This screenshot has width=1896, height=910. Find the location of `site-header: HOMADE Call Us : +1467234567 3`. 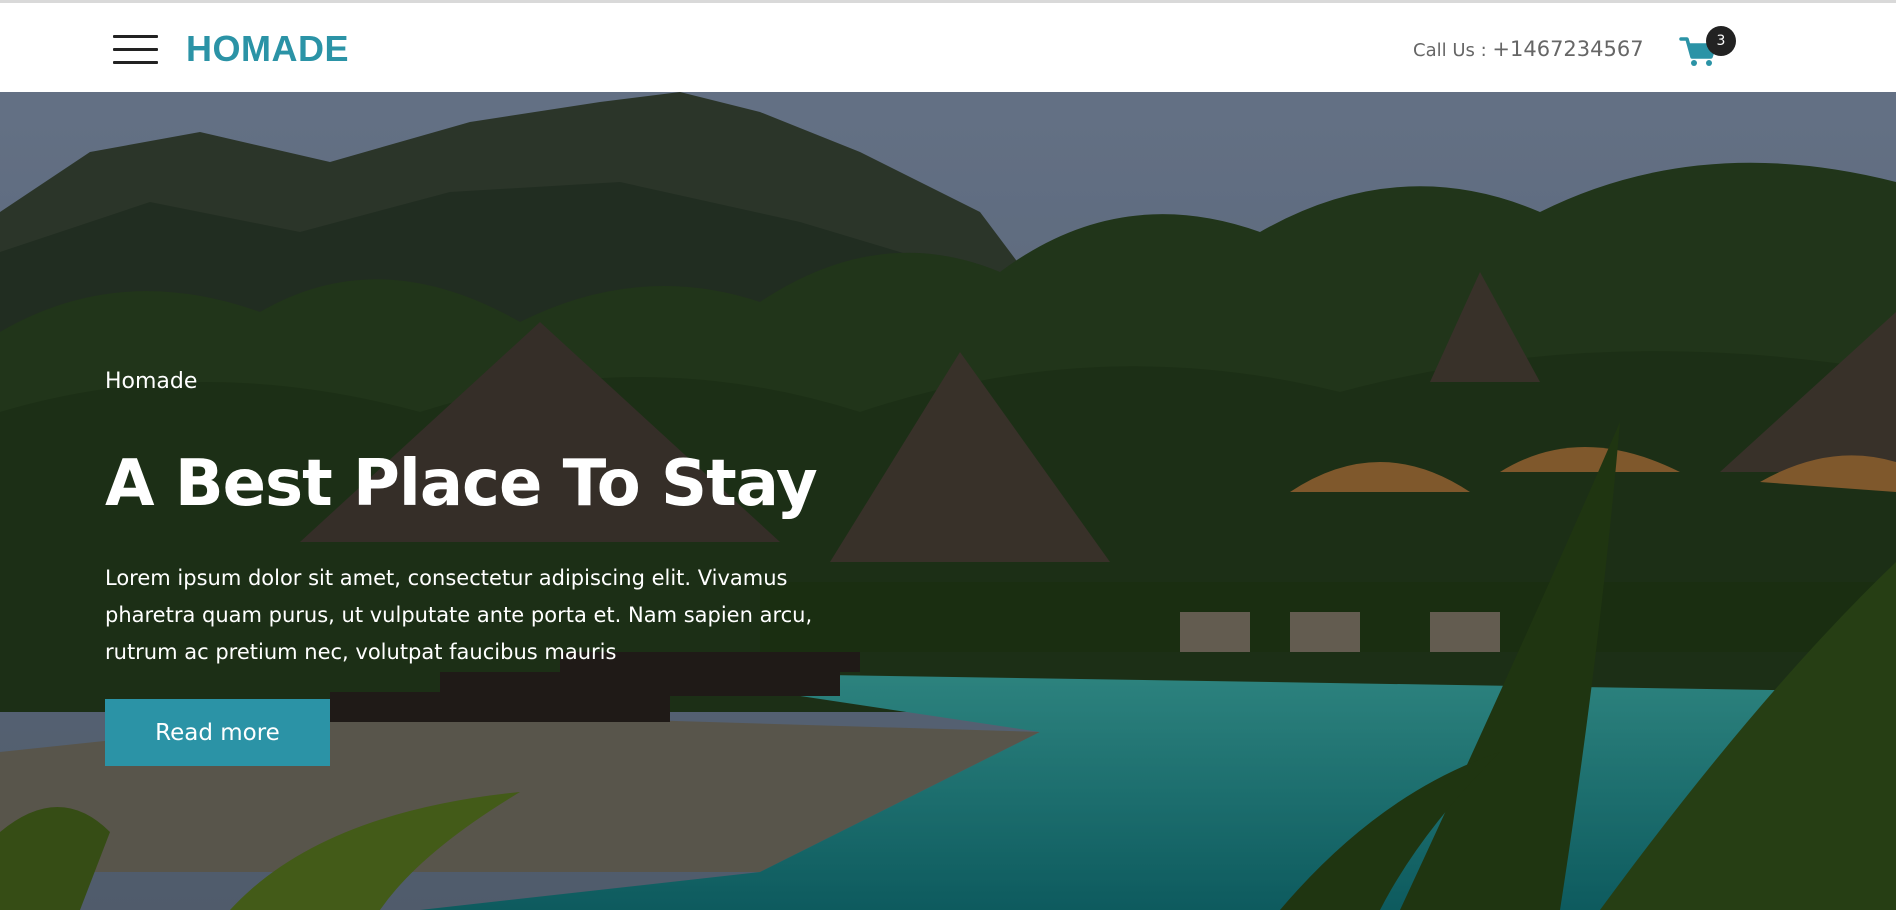

site-header: HOMADE Call Us : +1467234567 3 is located at coordinates (948, 47).